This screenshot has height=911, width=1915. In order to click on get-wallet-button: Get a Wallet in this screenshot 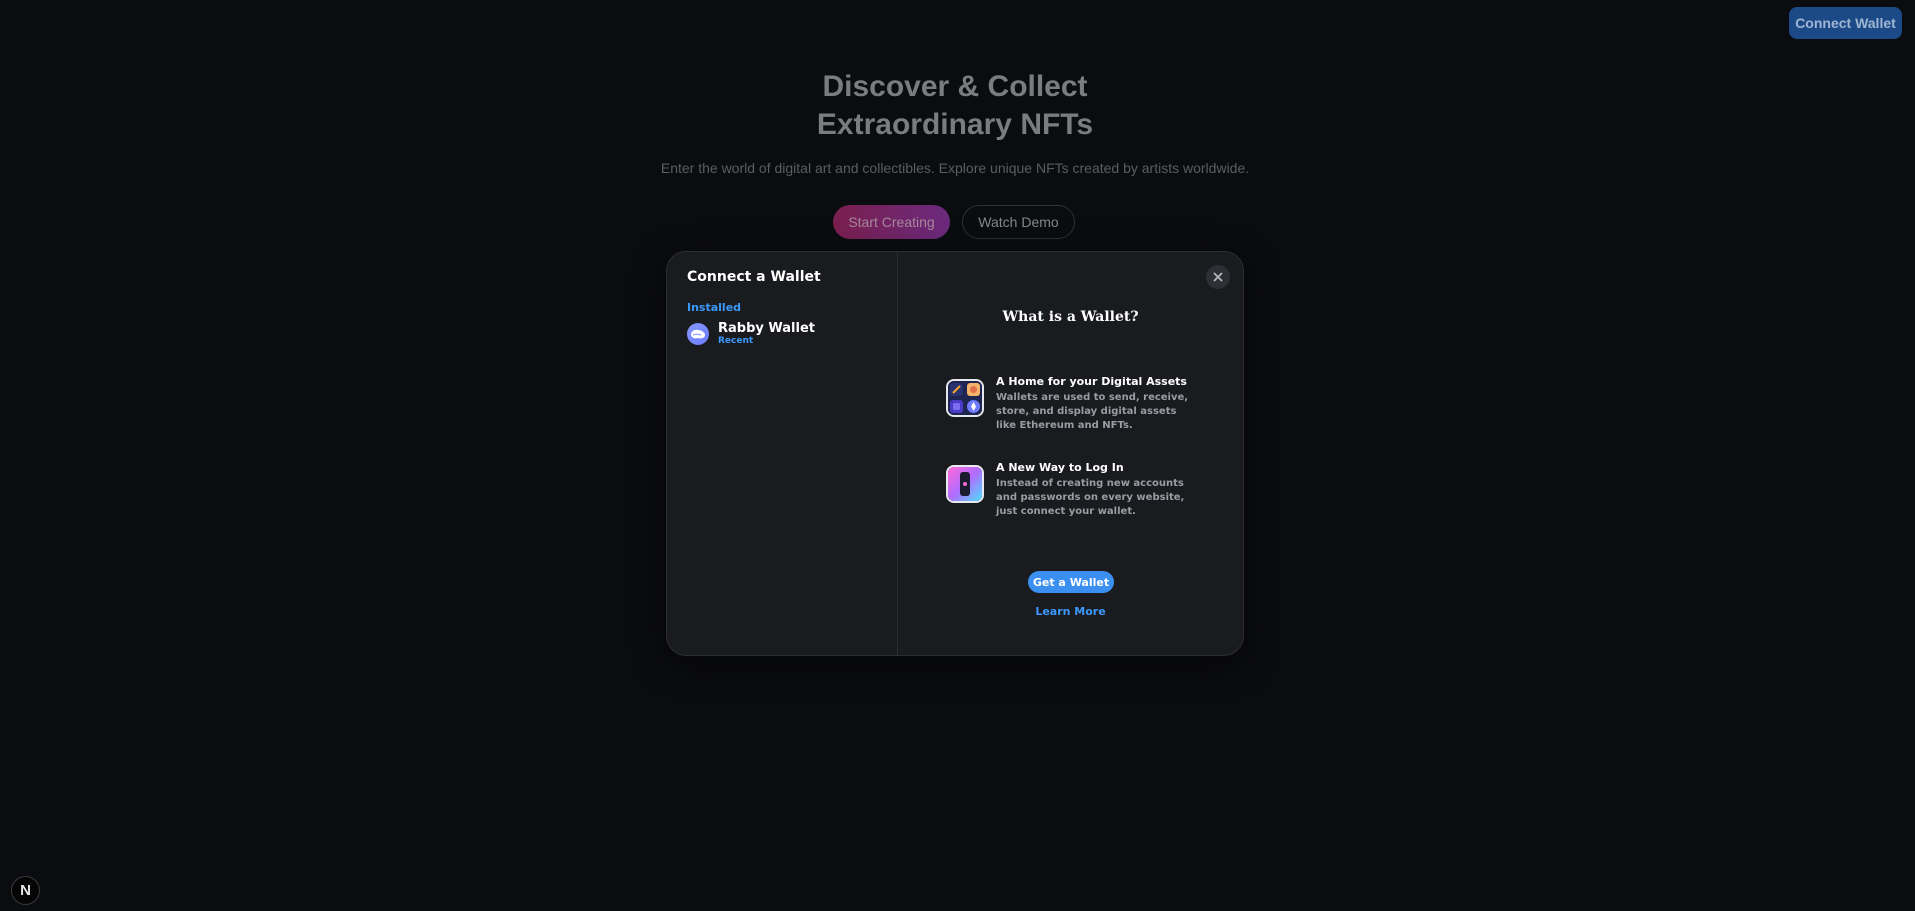, I will do `click(1071, 582)`.